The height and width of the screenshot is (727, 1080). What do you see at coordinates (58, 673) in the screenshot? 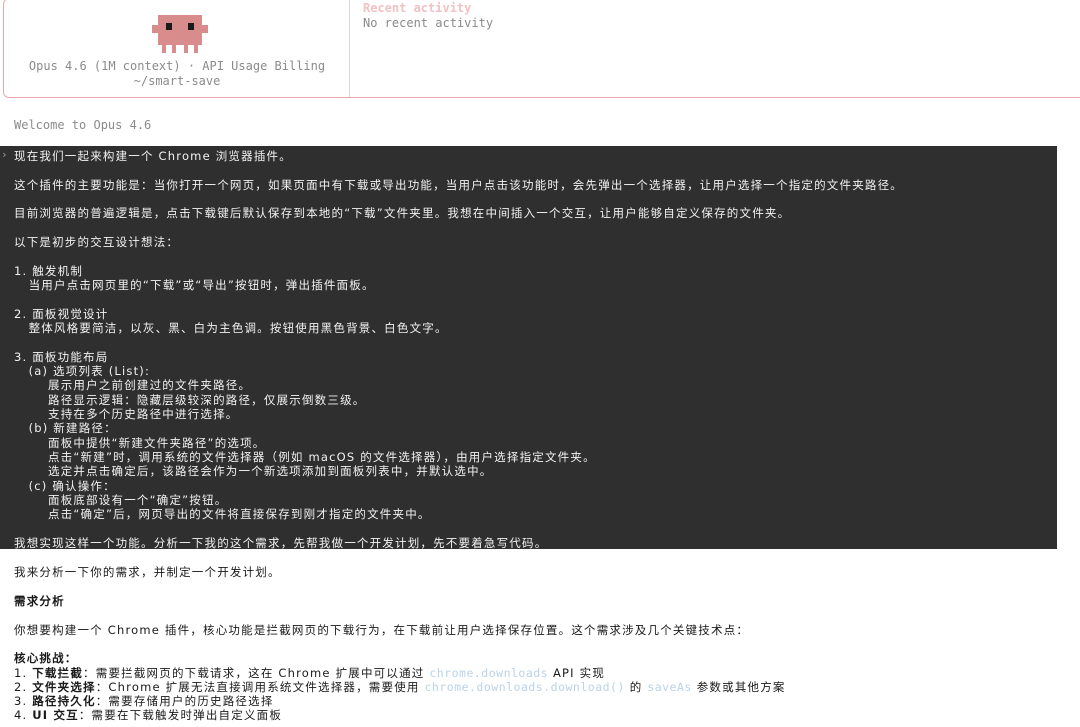
I see `item-heading: 下载拦截` at bounding box center [58, 673].